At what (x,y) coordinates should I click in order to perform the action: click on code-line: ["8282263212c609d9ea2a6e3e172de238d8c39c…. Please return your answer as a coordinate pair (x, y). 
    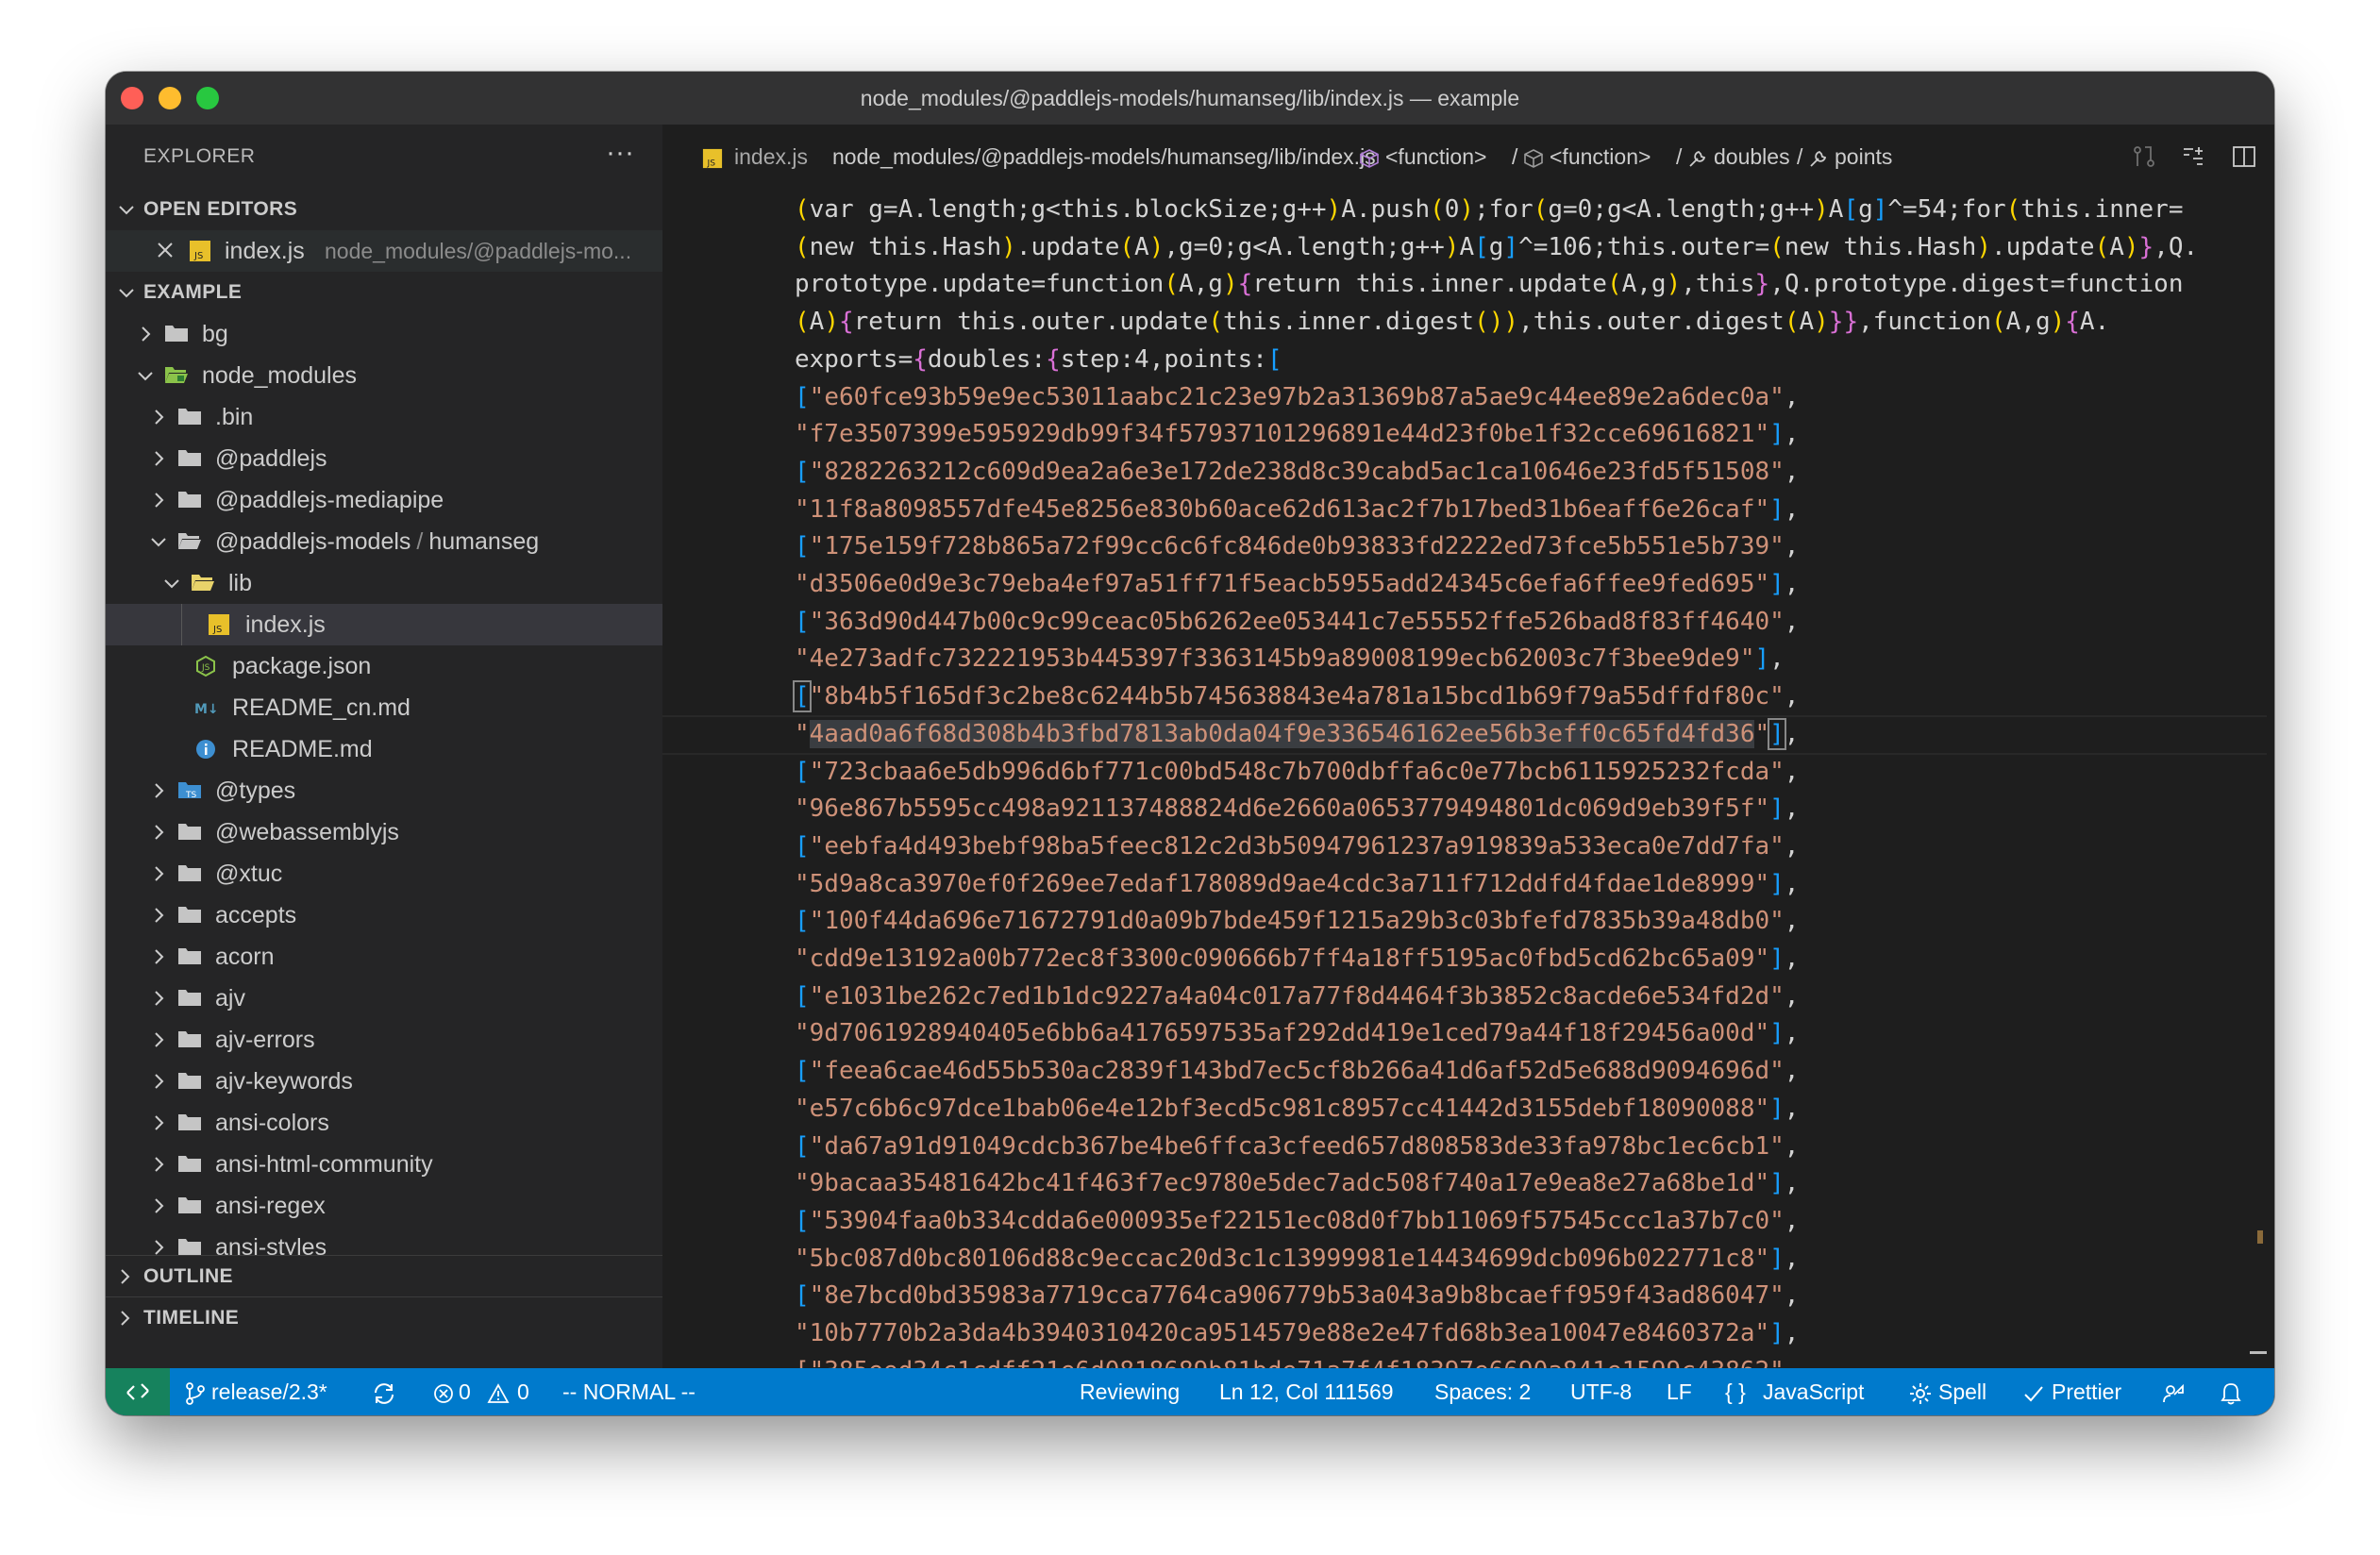
    Looking at the image, I should click on (1297, 472).